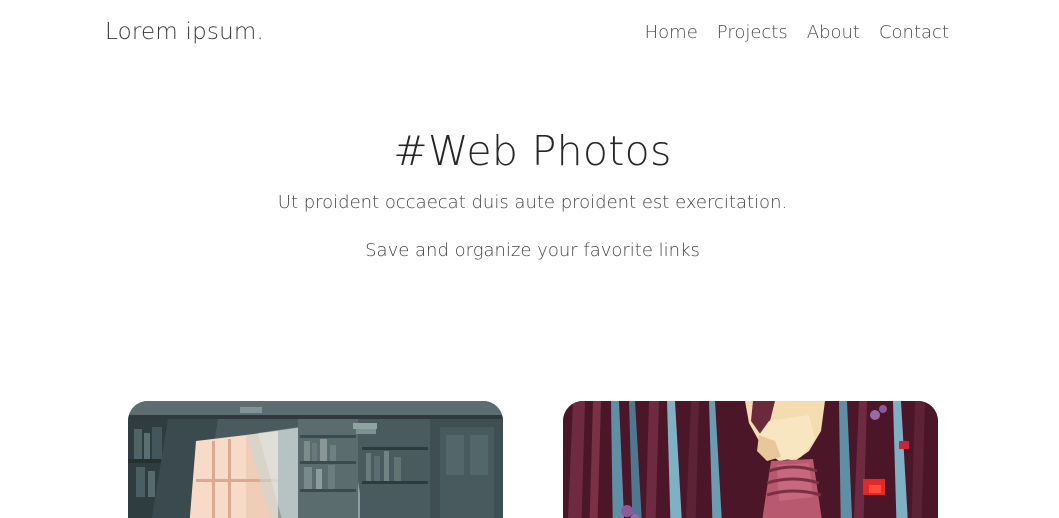 Image resolution: width=1059 pixels, height=518 pixels. I want to click on photo-card-forest, so click(750, 459).